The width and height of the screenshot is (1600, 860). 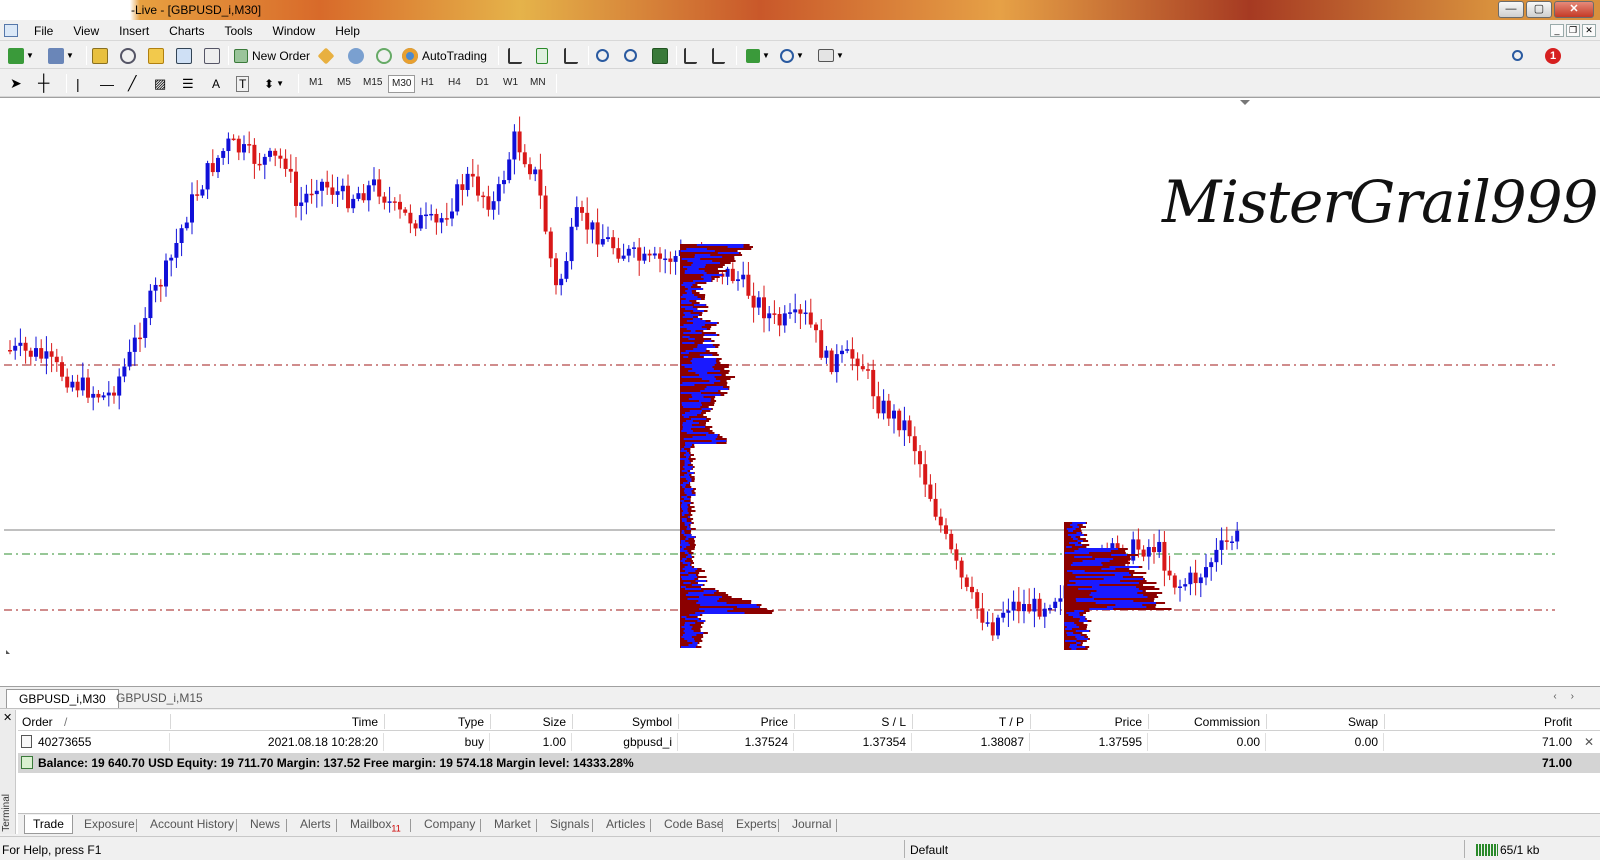 I want to click on mdi-close-button: ✕, so click(x=1589, y=30).